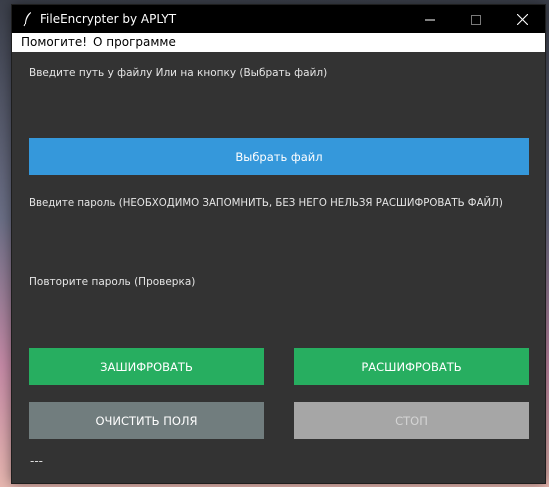  I want to click on maximize-button, so click(476, 19).